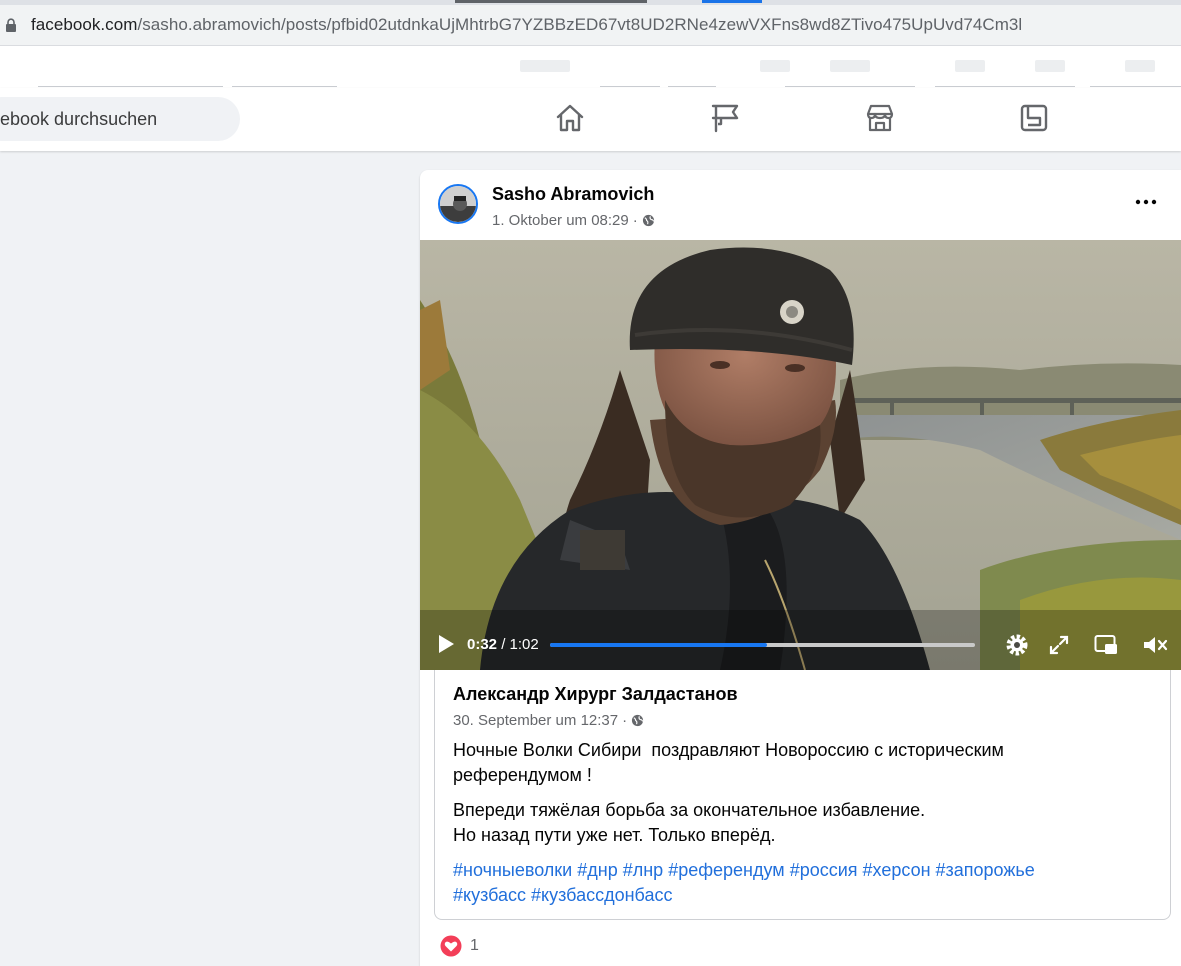 This screenshot has height=966, width=1181. Describe the element at coordinates (732, 1) in the screenshot. I see `active-tab-indicator` at that location.